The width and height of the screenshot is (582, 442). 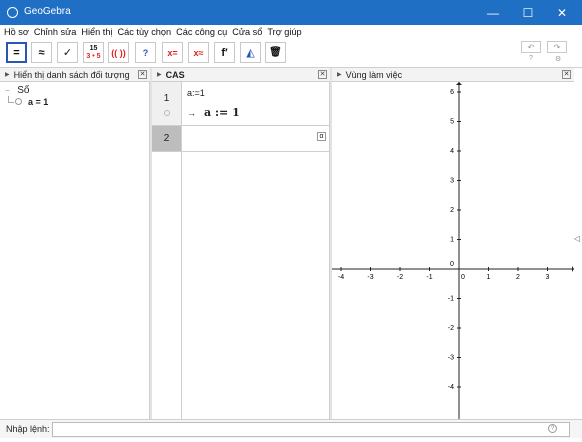 What do you see at coordinates (93, 56) in the screenshot?
I see `factor-tool-bottom: 3 • 5` at bounding box center [93, 56].